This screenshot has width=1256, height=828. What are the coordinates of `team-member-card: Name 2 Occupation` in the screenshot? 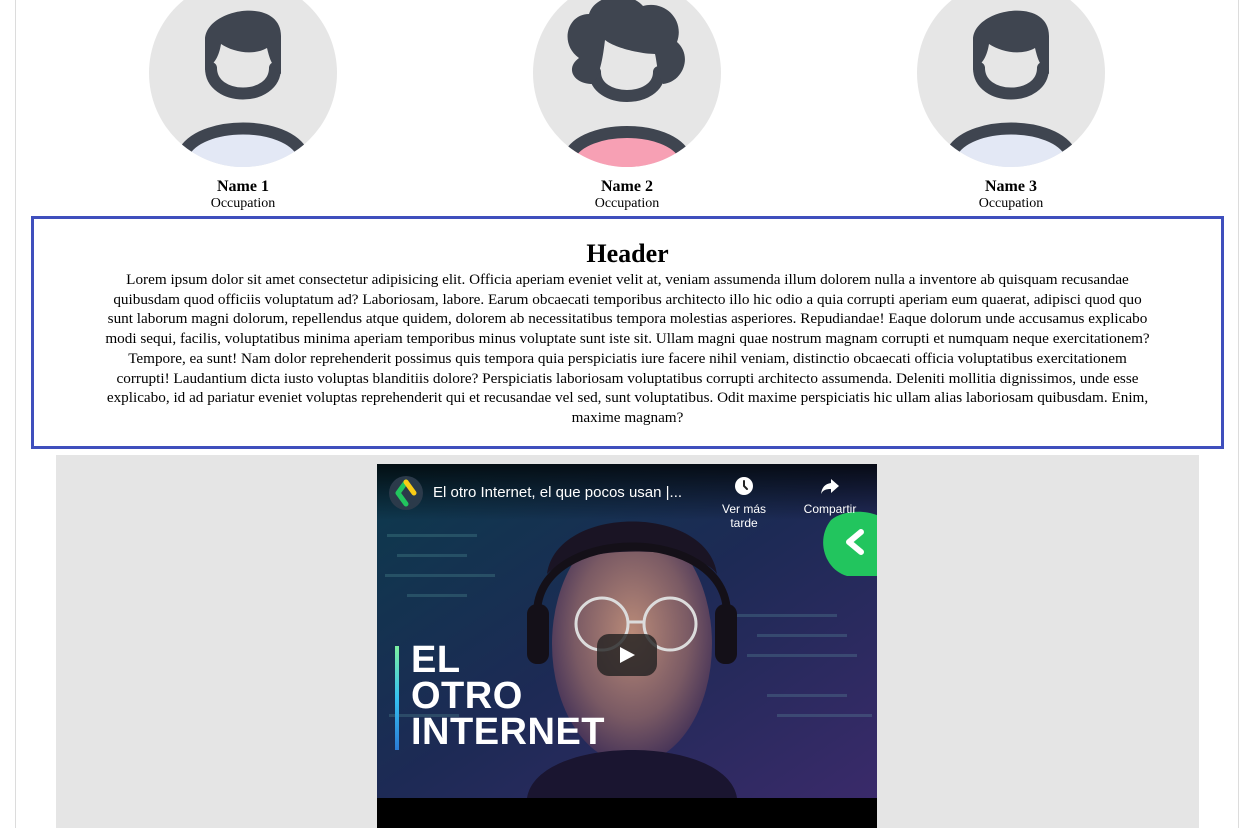 It's located at (627, 105).